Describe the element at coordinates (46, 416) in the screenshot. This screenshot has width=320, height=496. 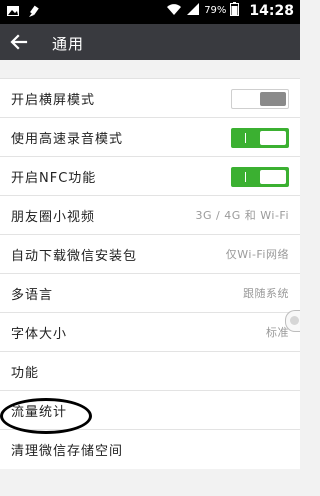
I see `highlight-circle-annotation` at that location.